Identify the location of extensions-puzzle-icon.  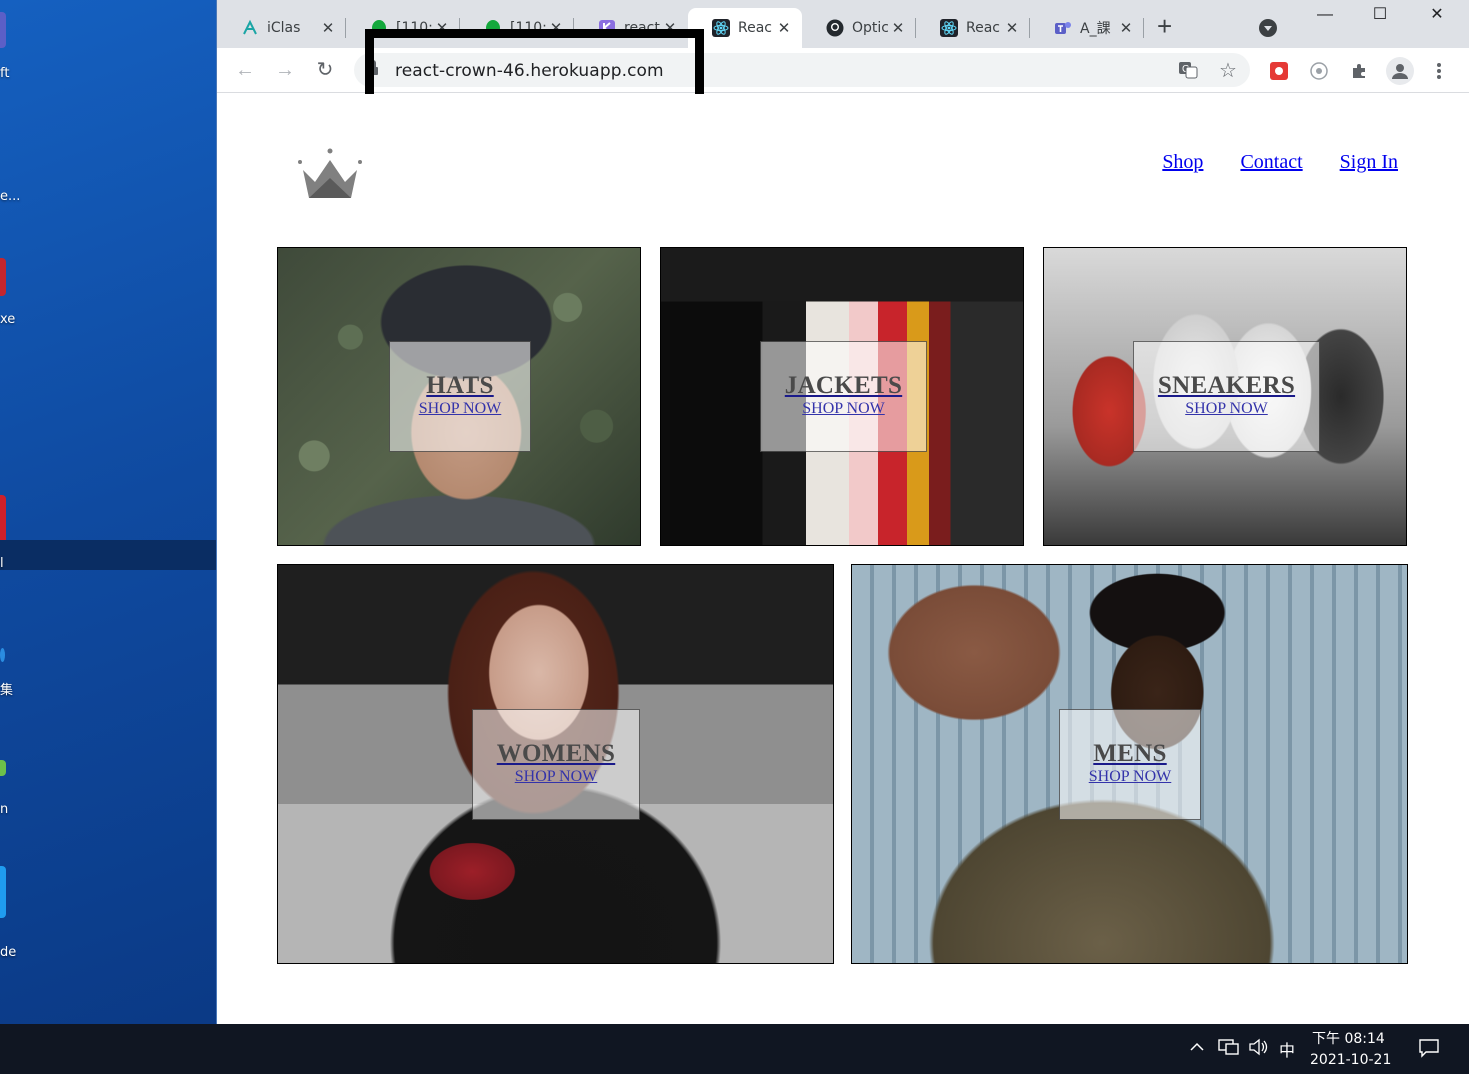
(1359, 71).